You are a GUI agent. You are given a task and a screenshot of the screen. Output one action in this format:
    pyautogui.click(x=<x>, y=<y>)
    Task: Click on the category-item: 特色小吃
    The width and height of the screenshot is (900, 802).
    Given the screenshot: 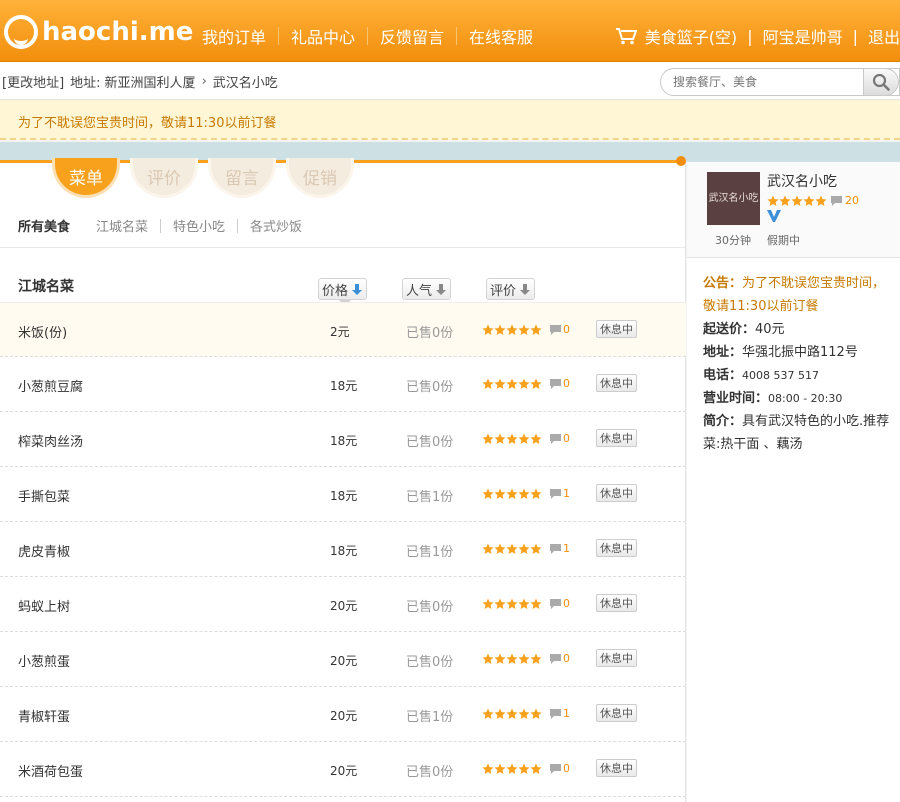 What is the action you would take?
    pyautogui.click(x=199, y=225)
    